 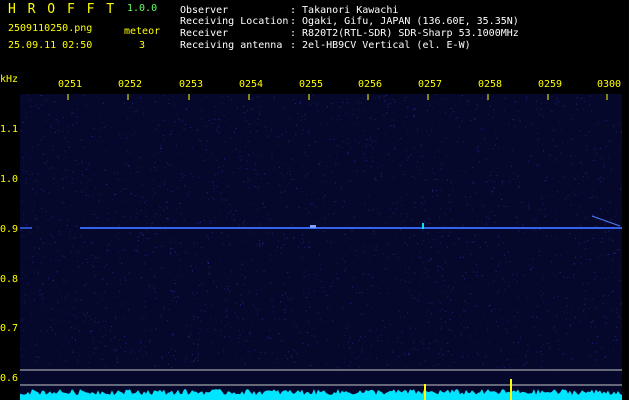 I want to click on antenna-label: Receiving antenna, so click(x=231, y=45).